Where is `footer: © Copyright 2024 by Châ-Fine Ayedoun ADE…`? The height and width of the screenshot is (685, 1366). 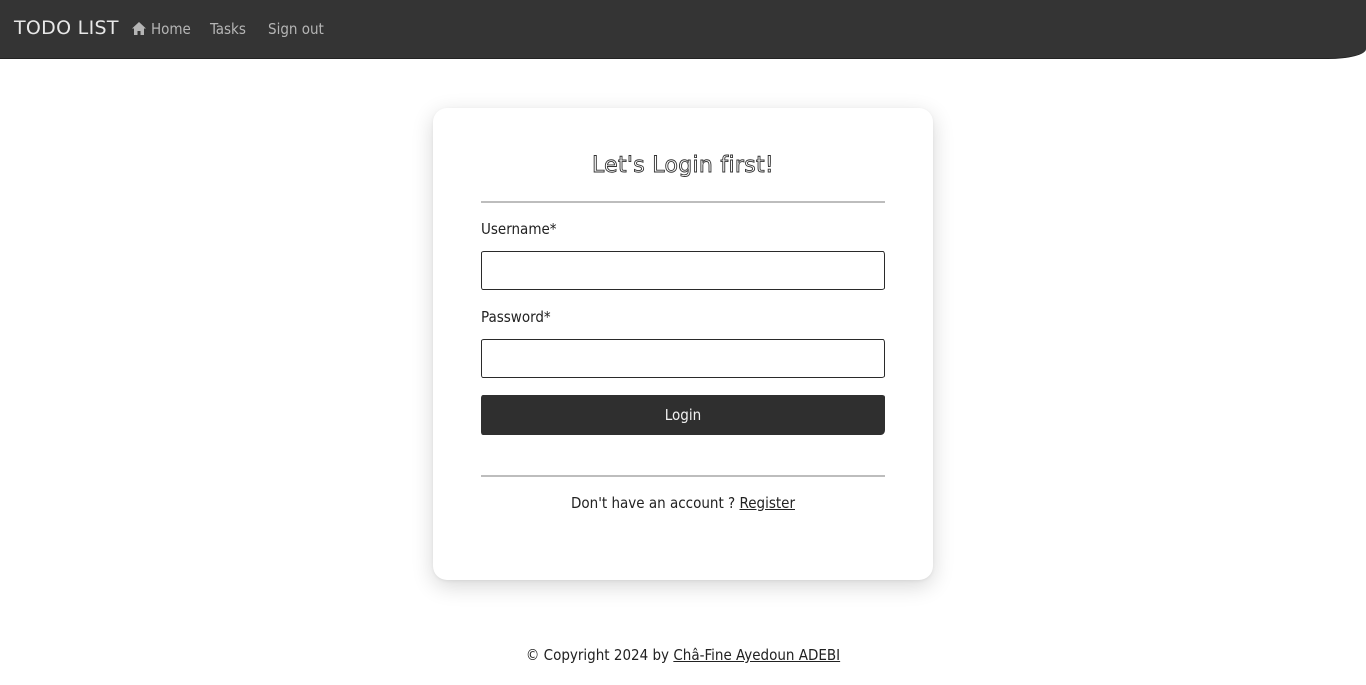
footer: © Copyright 2024 by Châ-Fine Ayedoun ADE… is located at coordinates (683, 655).